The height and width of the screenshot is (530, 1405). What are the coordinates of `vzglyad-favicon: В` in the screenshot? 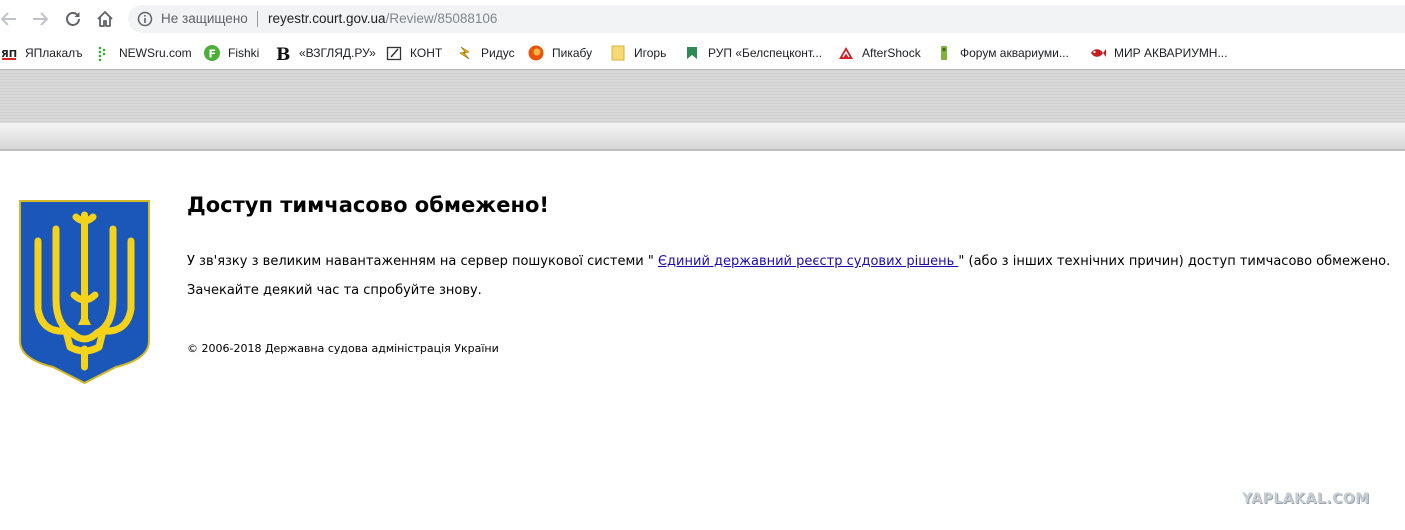 It's located at (283, 53).